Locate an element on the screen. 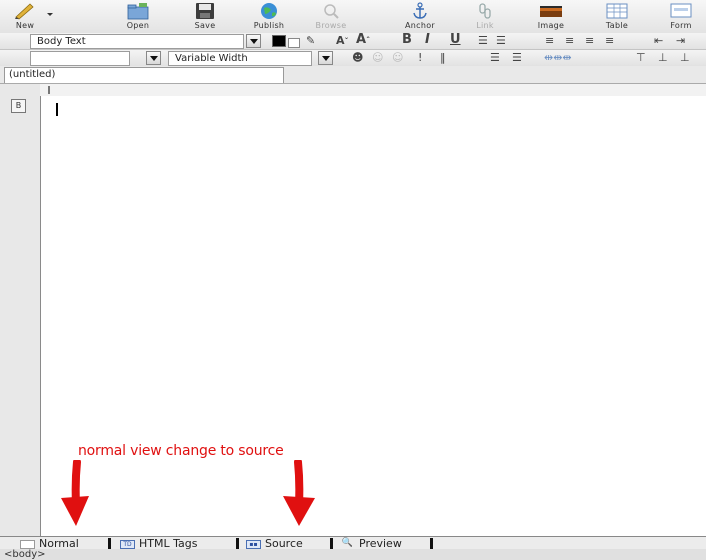 The width and height of the screenshot is (706, 560). globe-icon is located at coordinates (269, 11).